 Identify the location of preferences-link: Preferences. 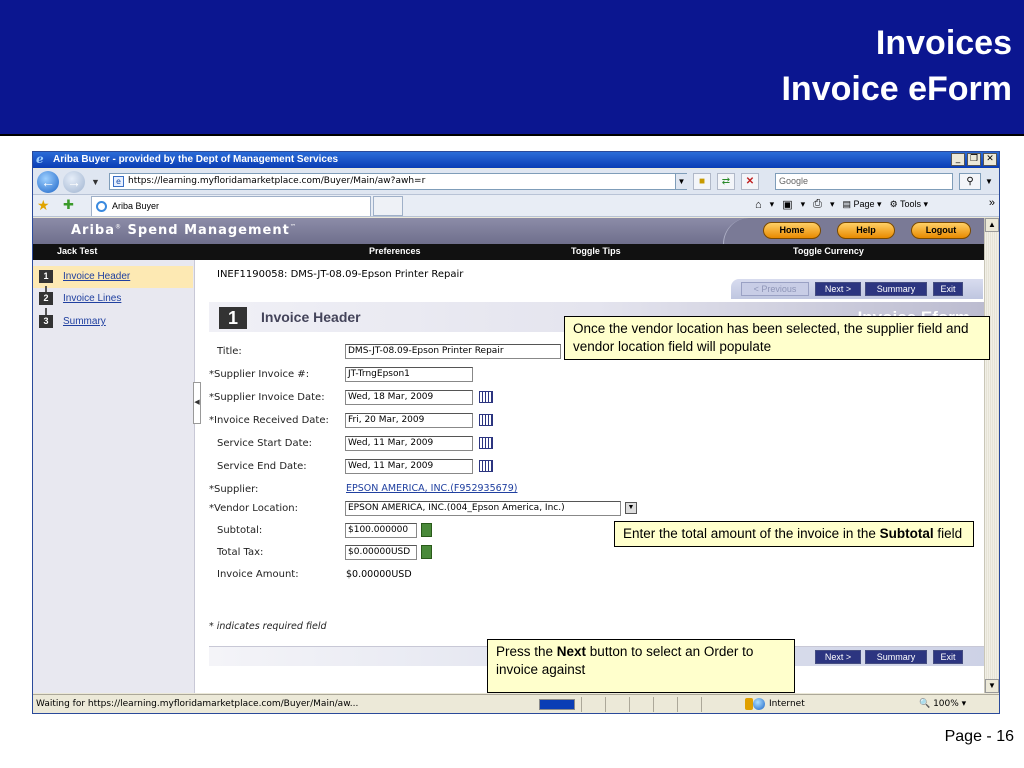
(395, 251).